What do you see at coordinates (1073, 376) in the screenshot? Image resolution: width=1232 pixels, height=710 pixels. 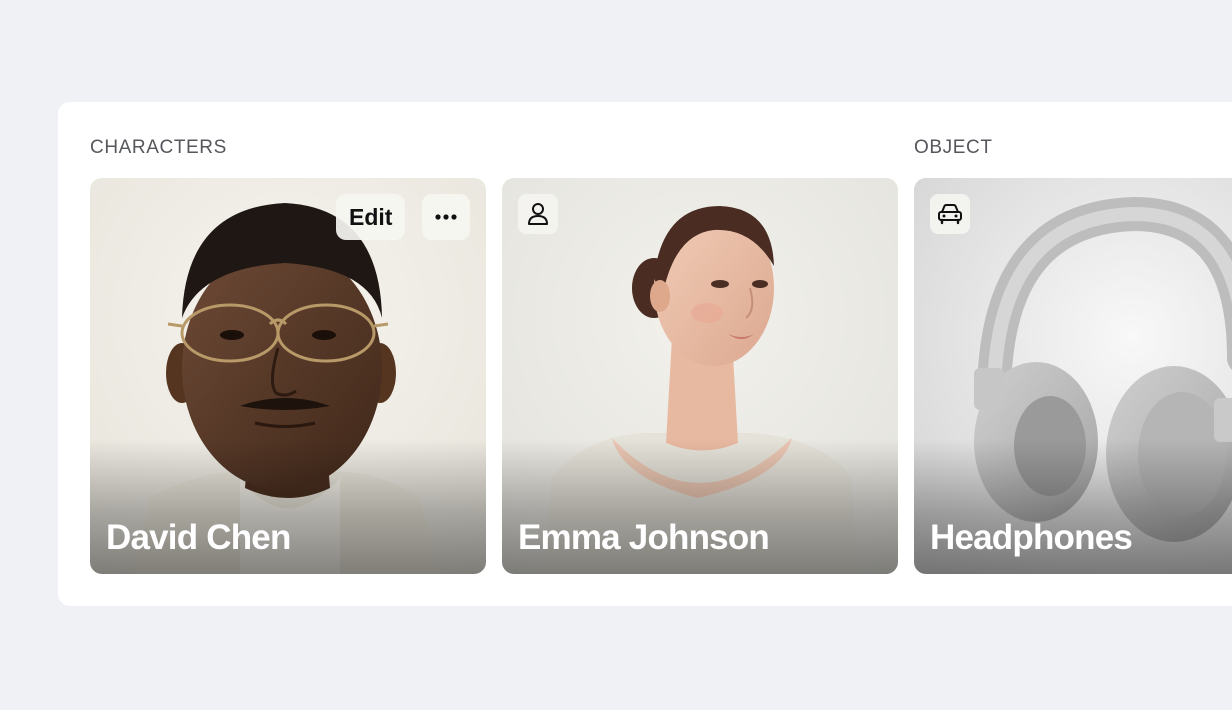 I see `object-card-headphones: Headphones` at bounding box center [1073, 376].